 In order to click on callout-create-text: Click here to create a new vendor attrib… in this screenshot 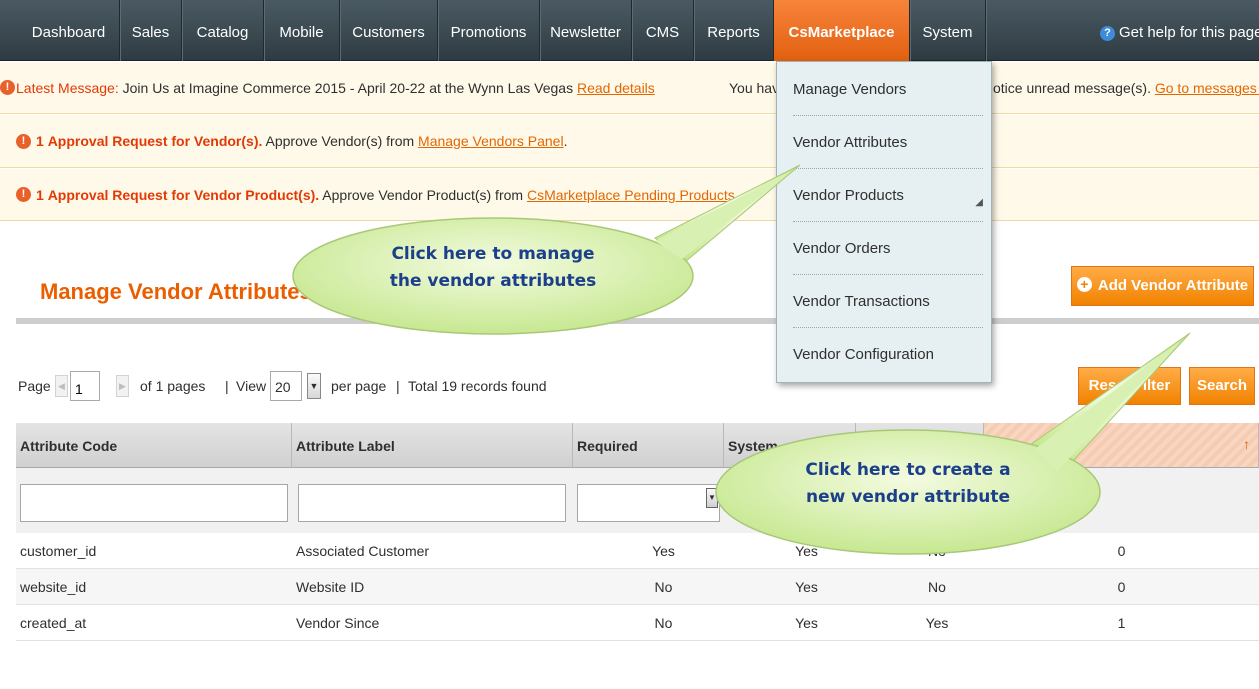, I will do `click(908, 484)`.